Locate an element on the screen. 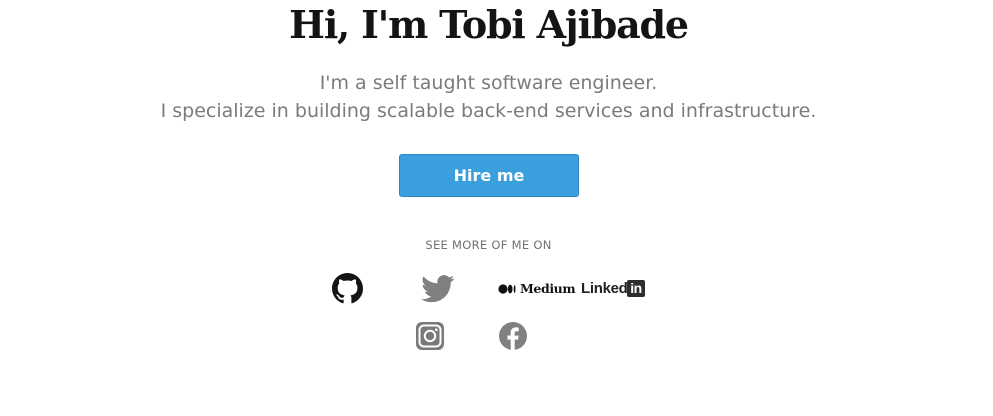  instagram-icon is located at coordinates (430, 336).